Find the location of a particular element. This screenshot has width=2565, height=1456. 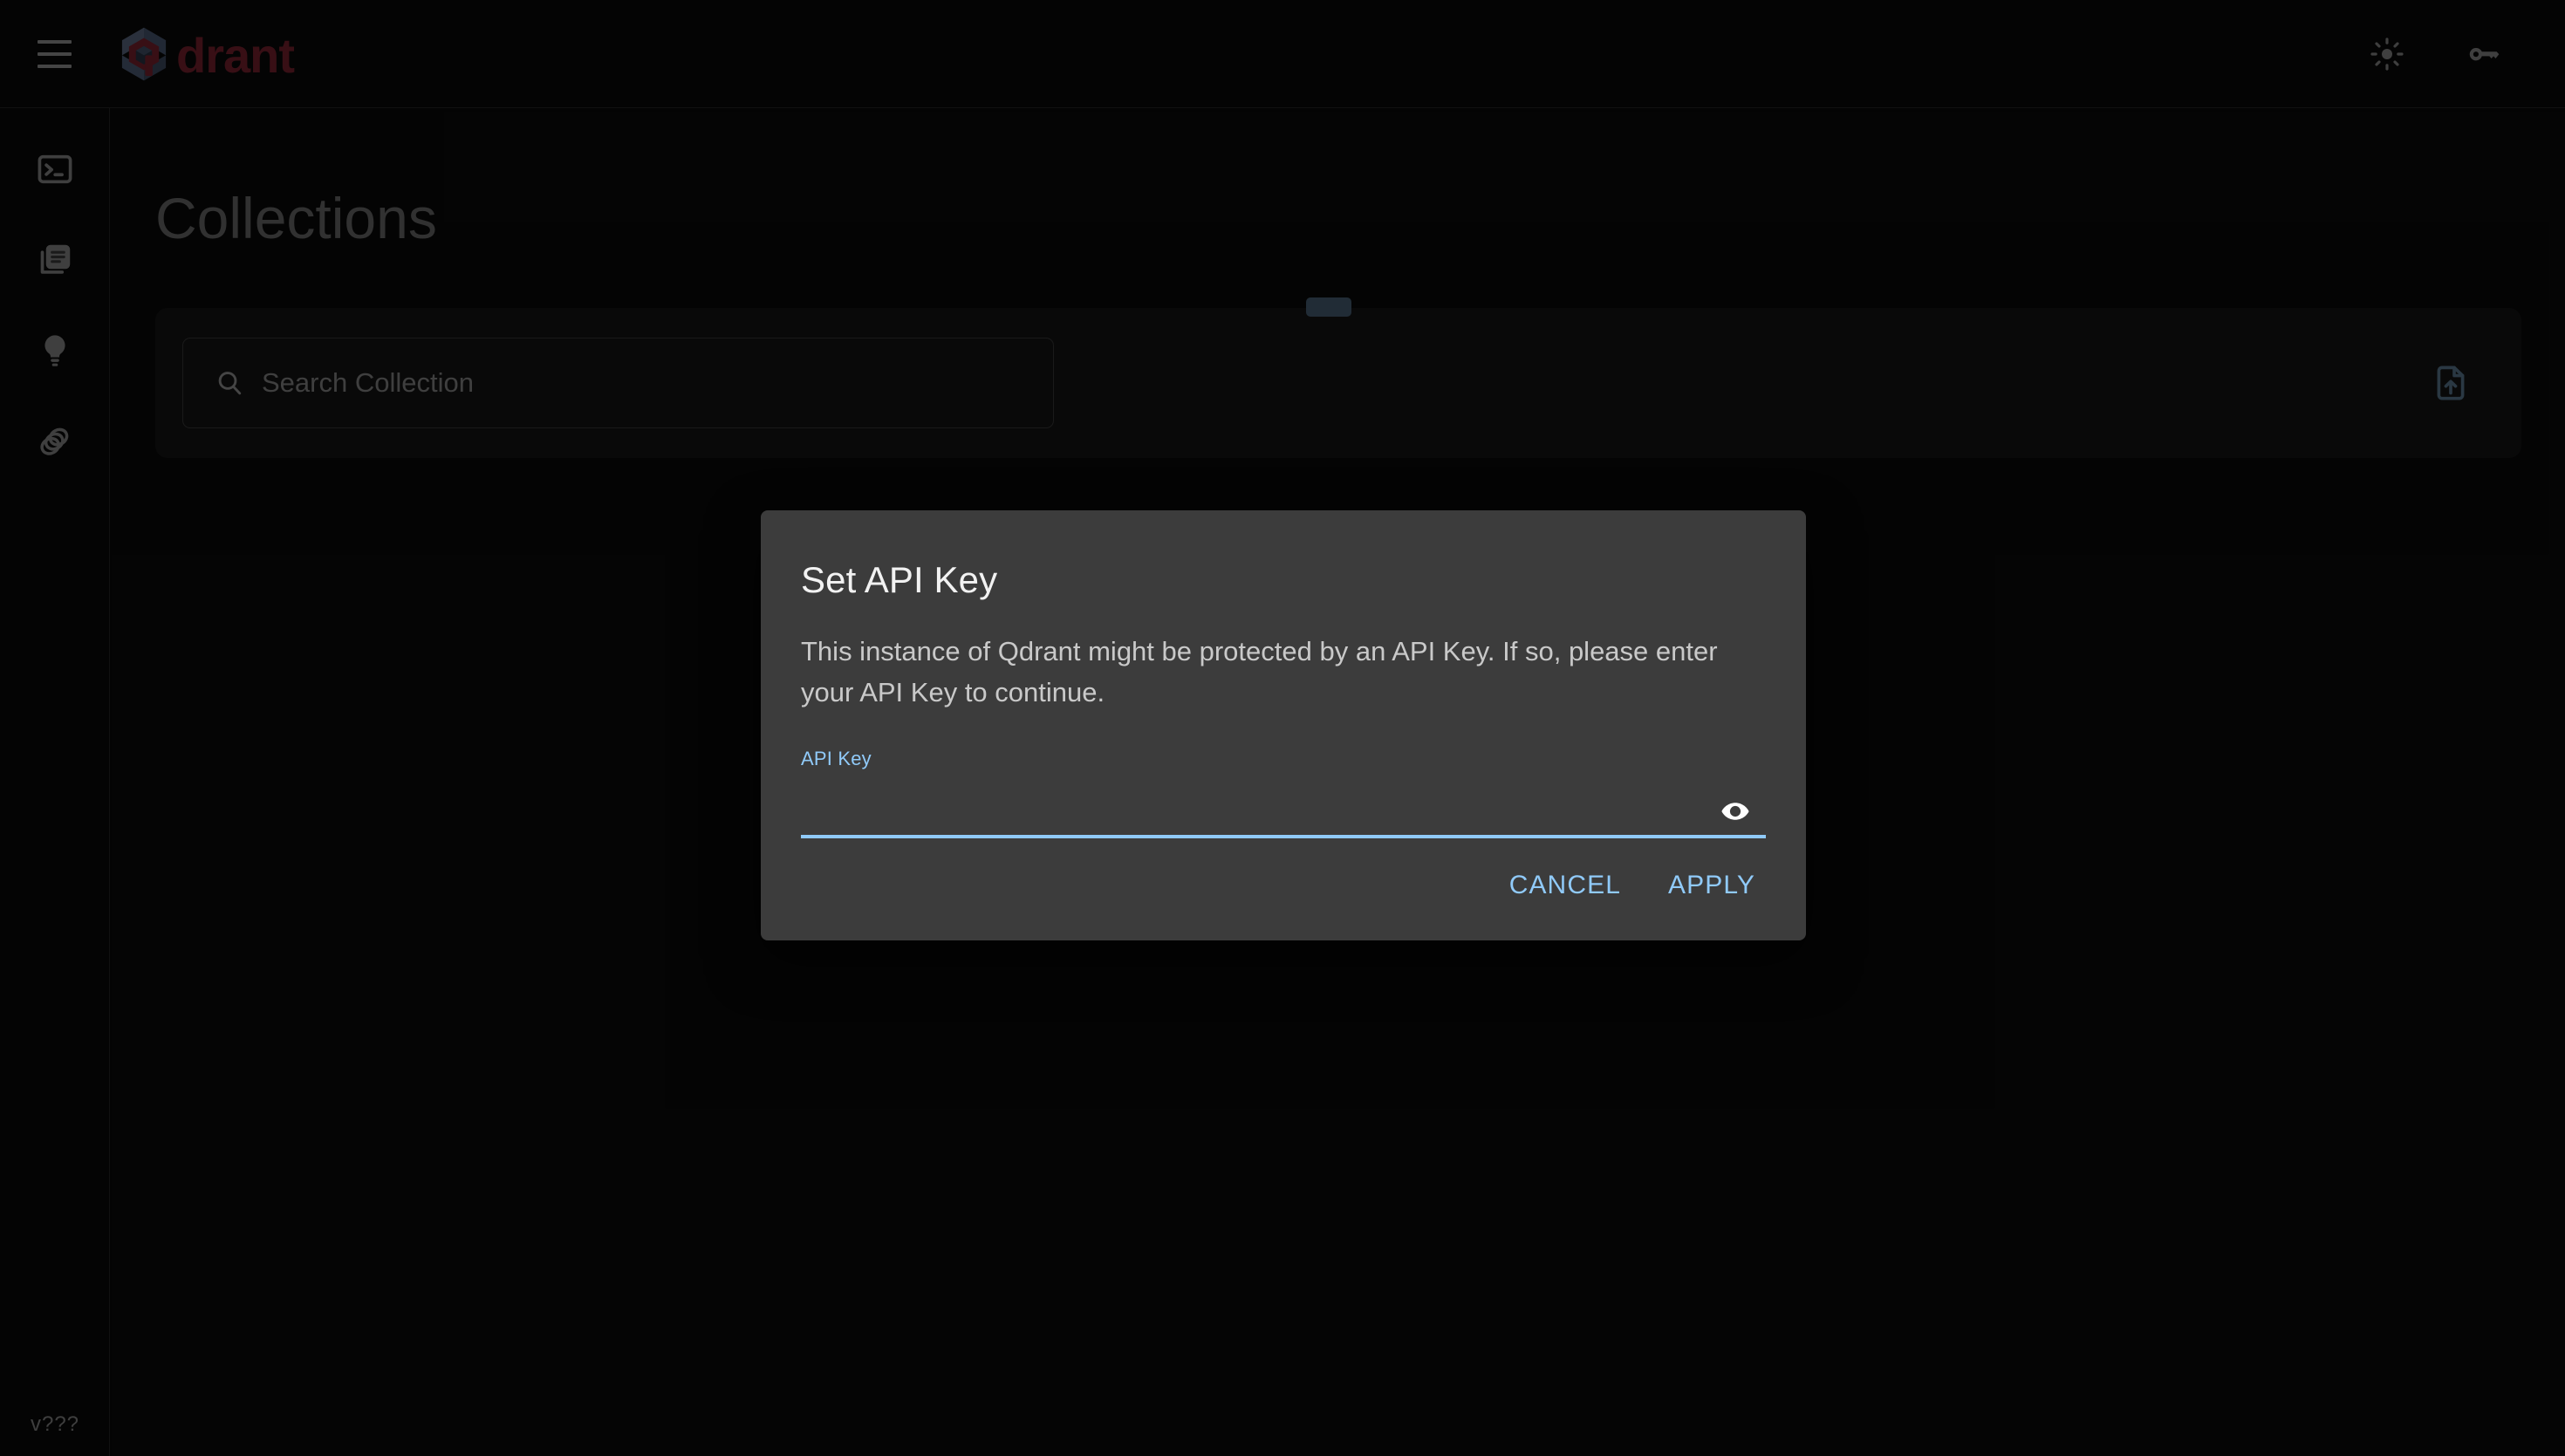

eye-icon is located at coordinates (1735, 811).